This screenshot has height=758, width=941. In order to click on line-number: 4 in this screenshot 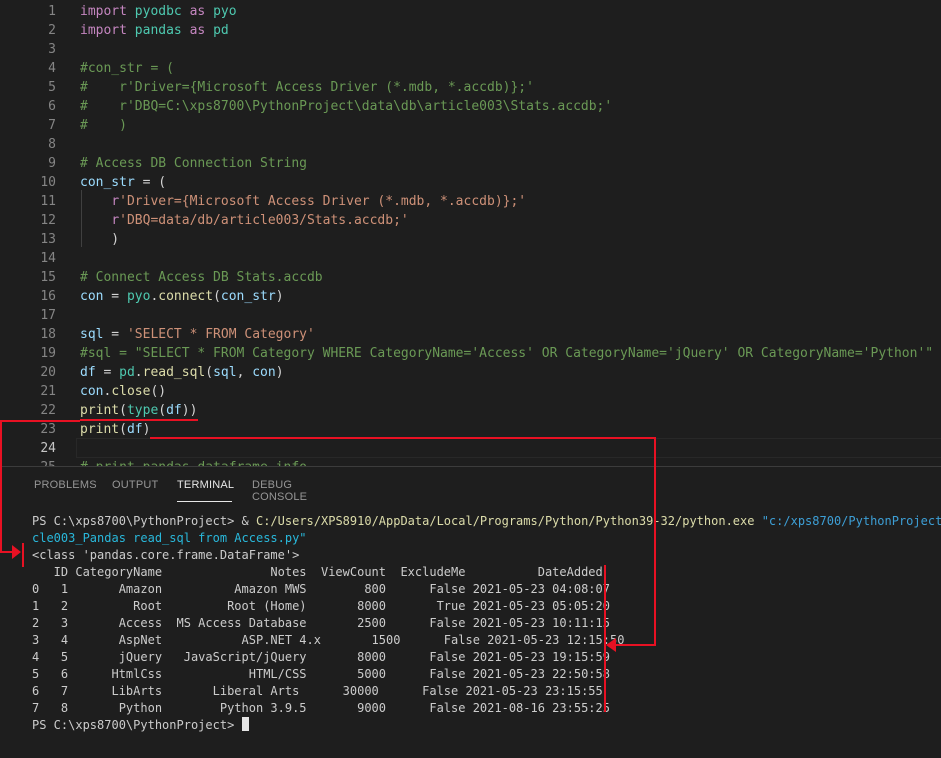, I will do `click(52, 68)`.